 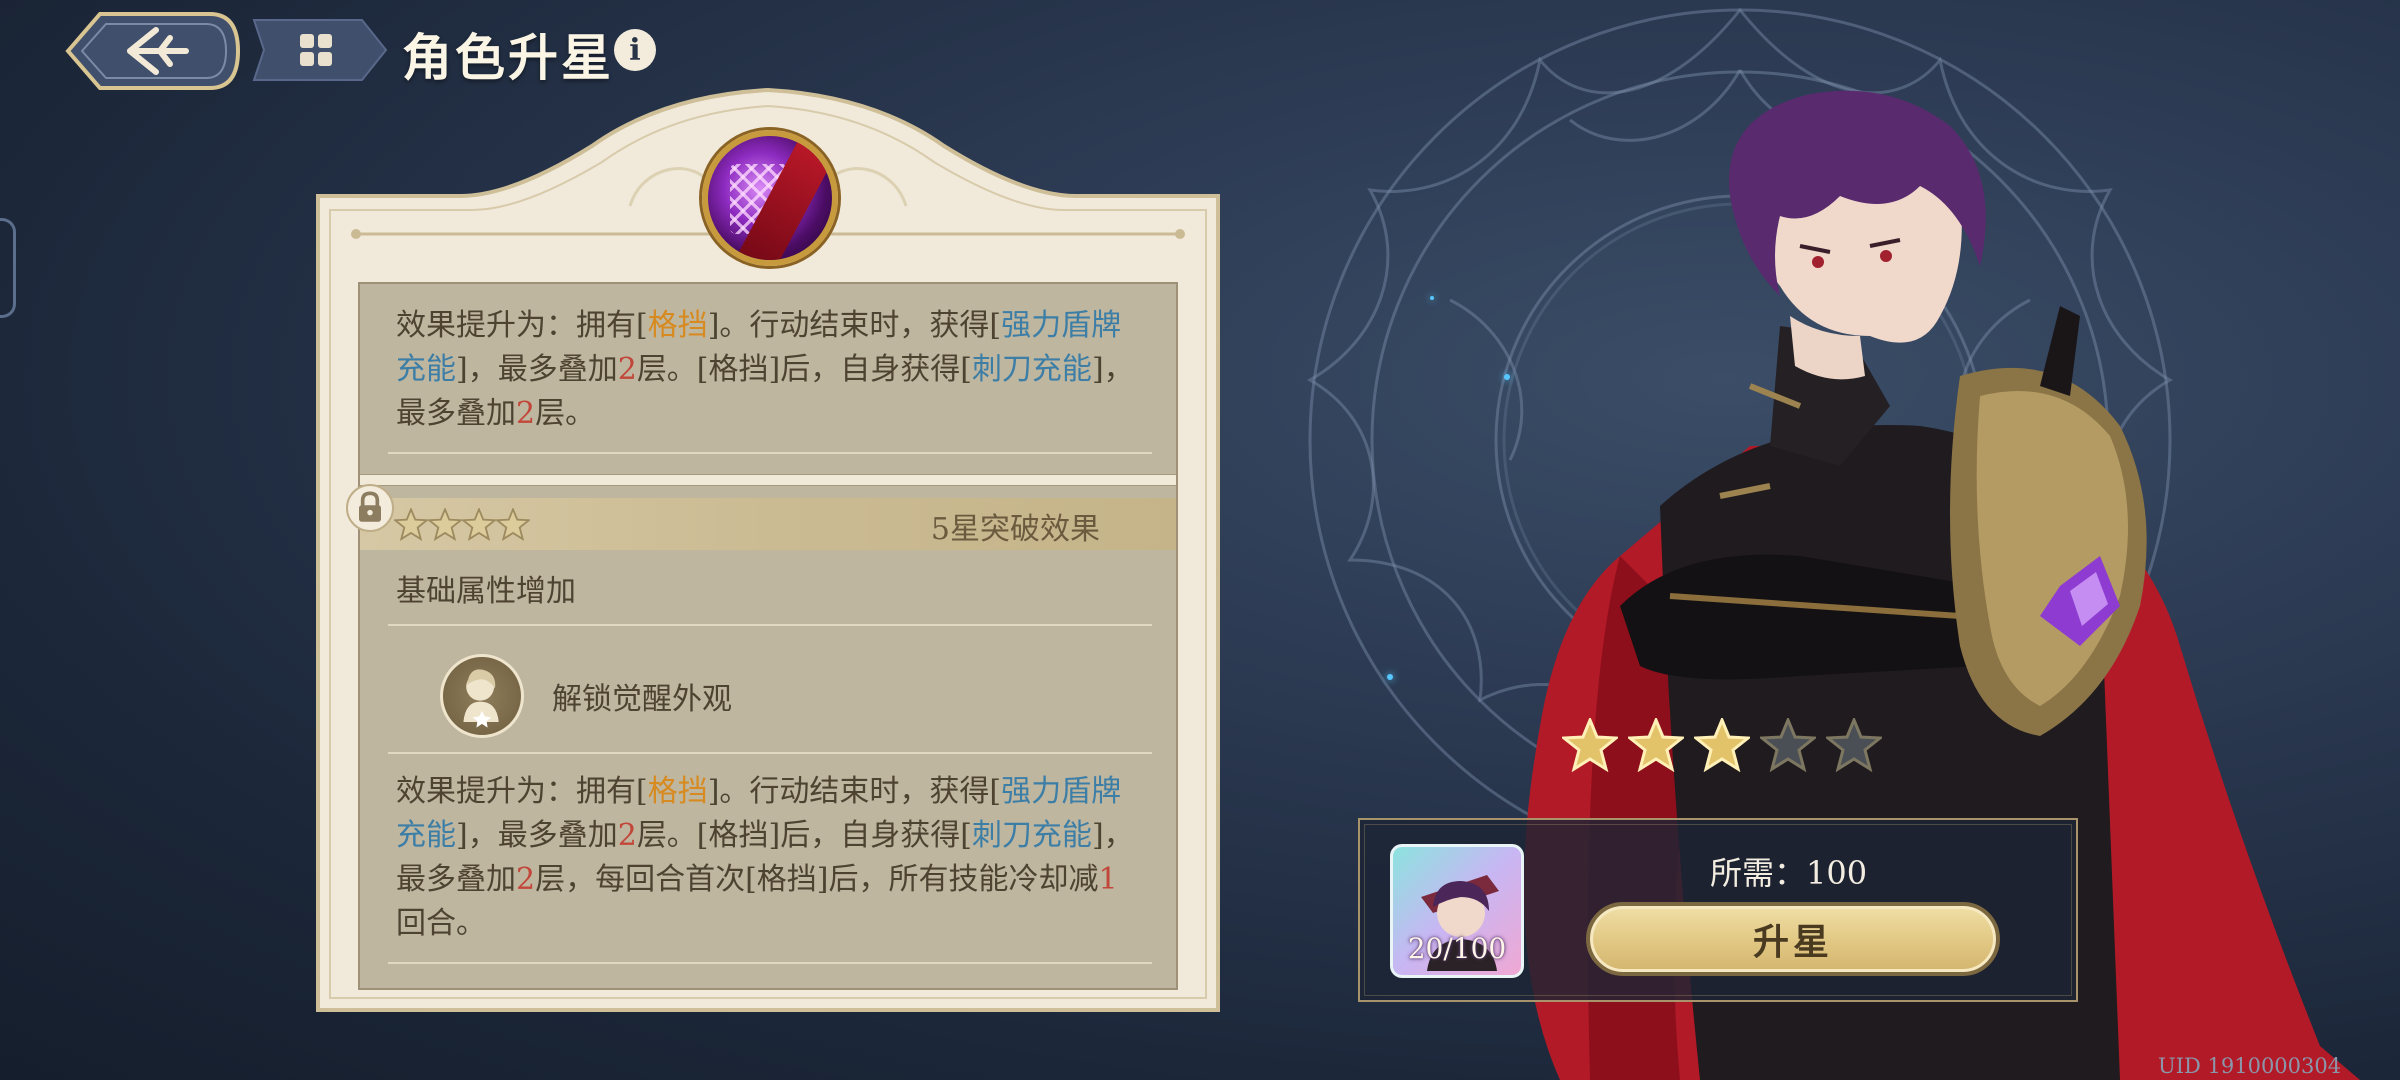 What do you see at coordinates (441, 923) in the screenshot?
I see `effect-text-segment: 回合。` at bounding box center [441, 923].